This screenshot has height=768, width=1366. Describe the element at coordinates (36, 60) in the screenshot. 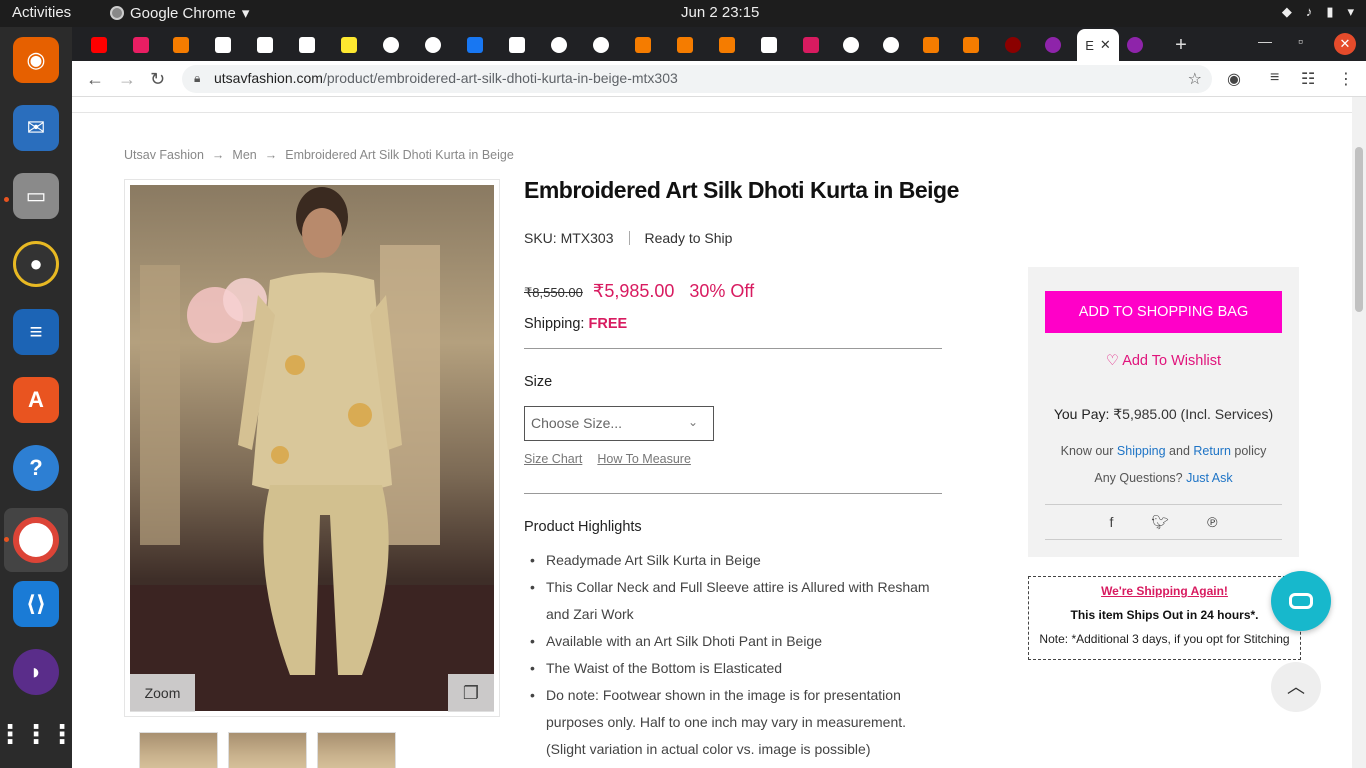

I see `firefox-icon: ◉` at that location.